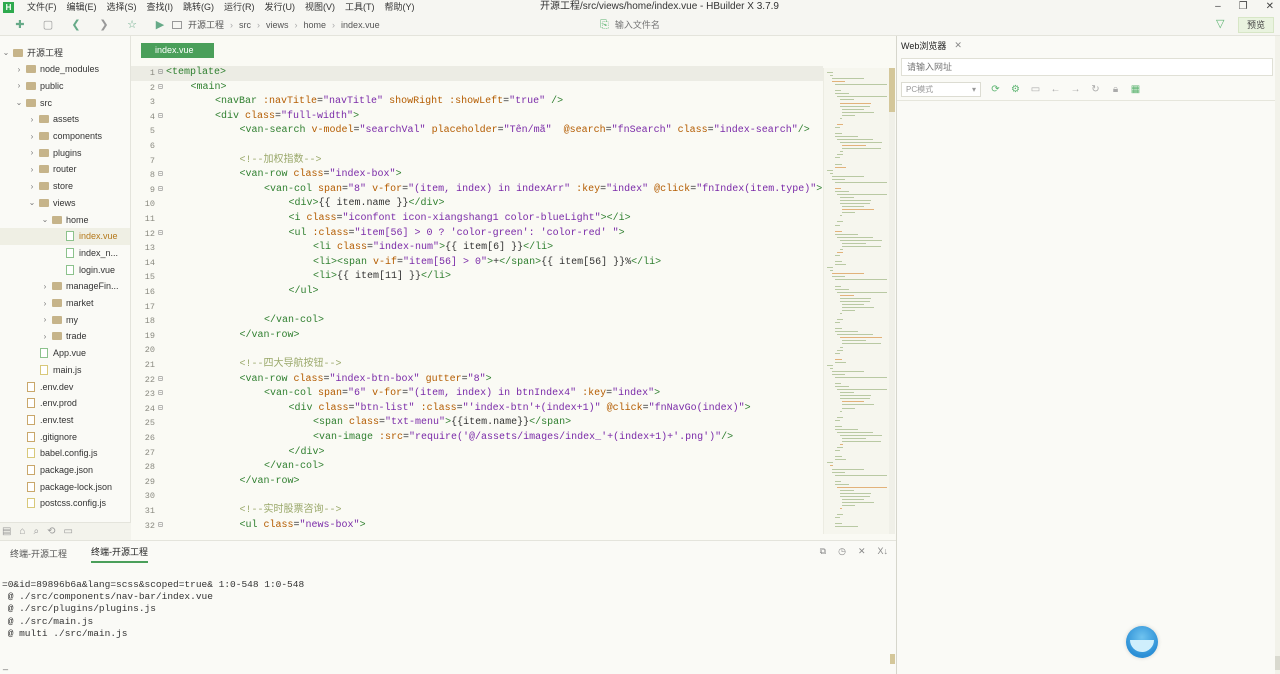 This screenshot has height=674, width=1280. Describe the element at coordinates (477, 453) in the screenshot. I see `code-line: 27 </div>` at that location.